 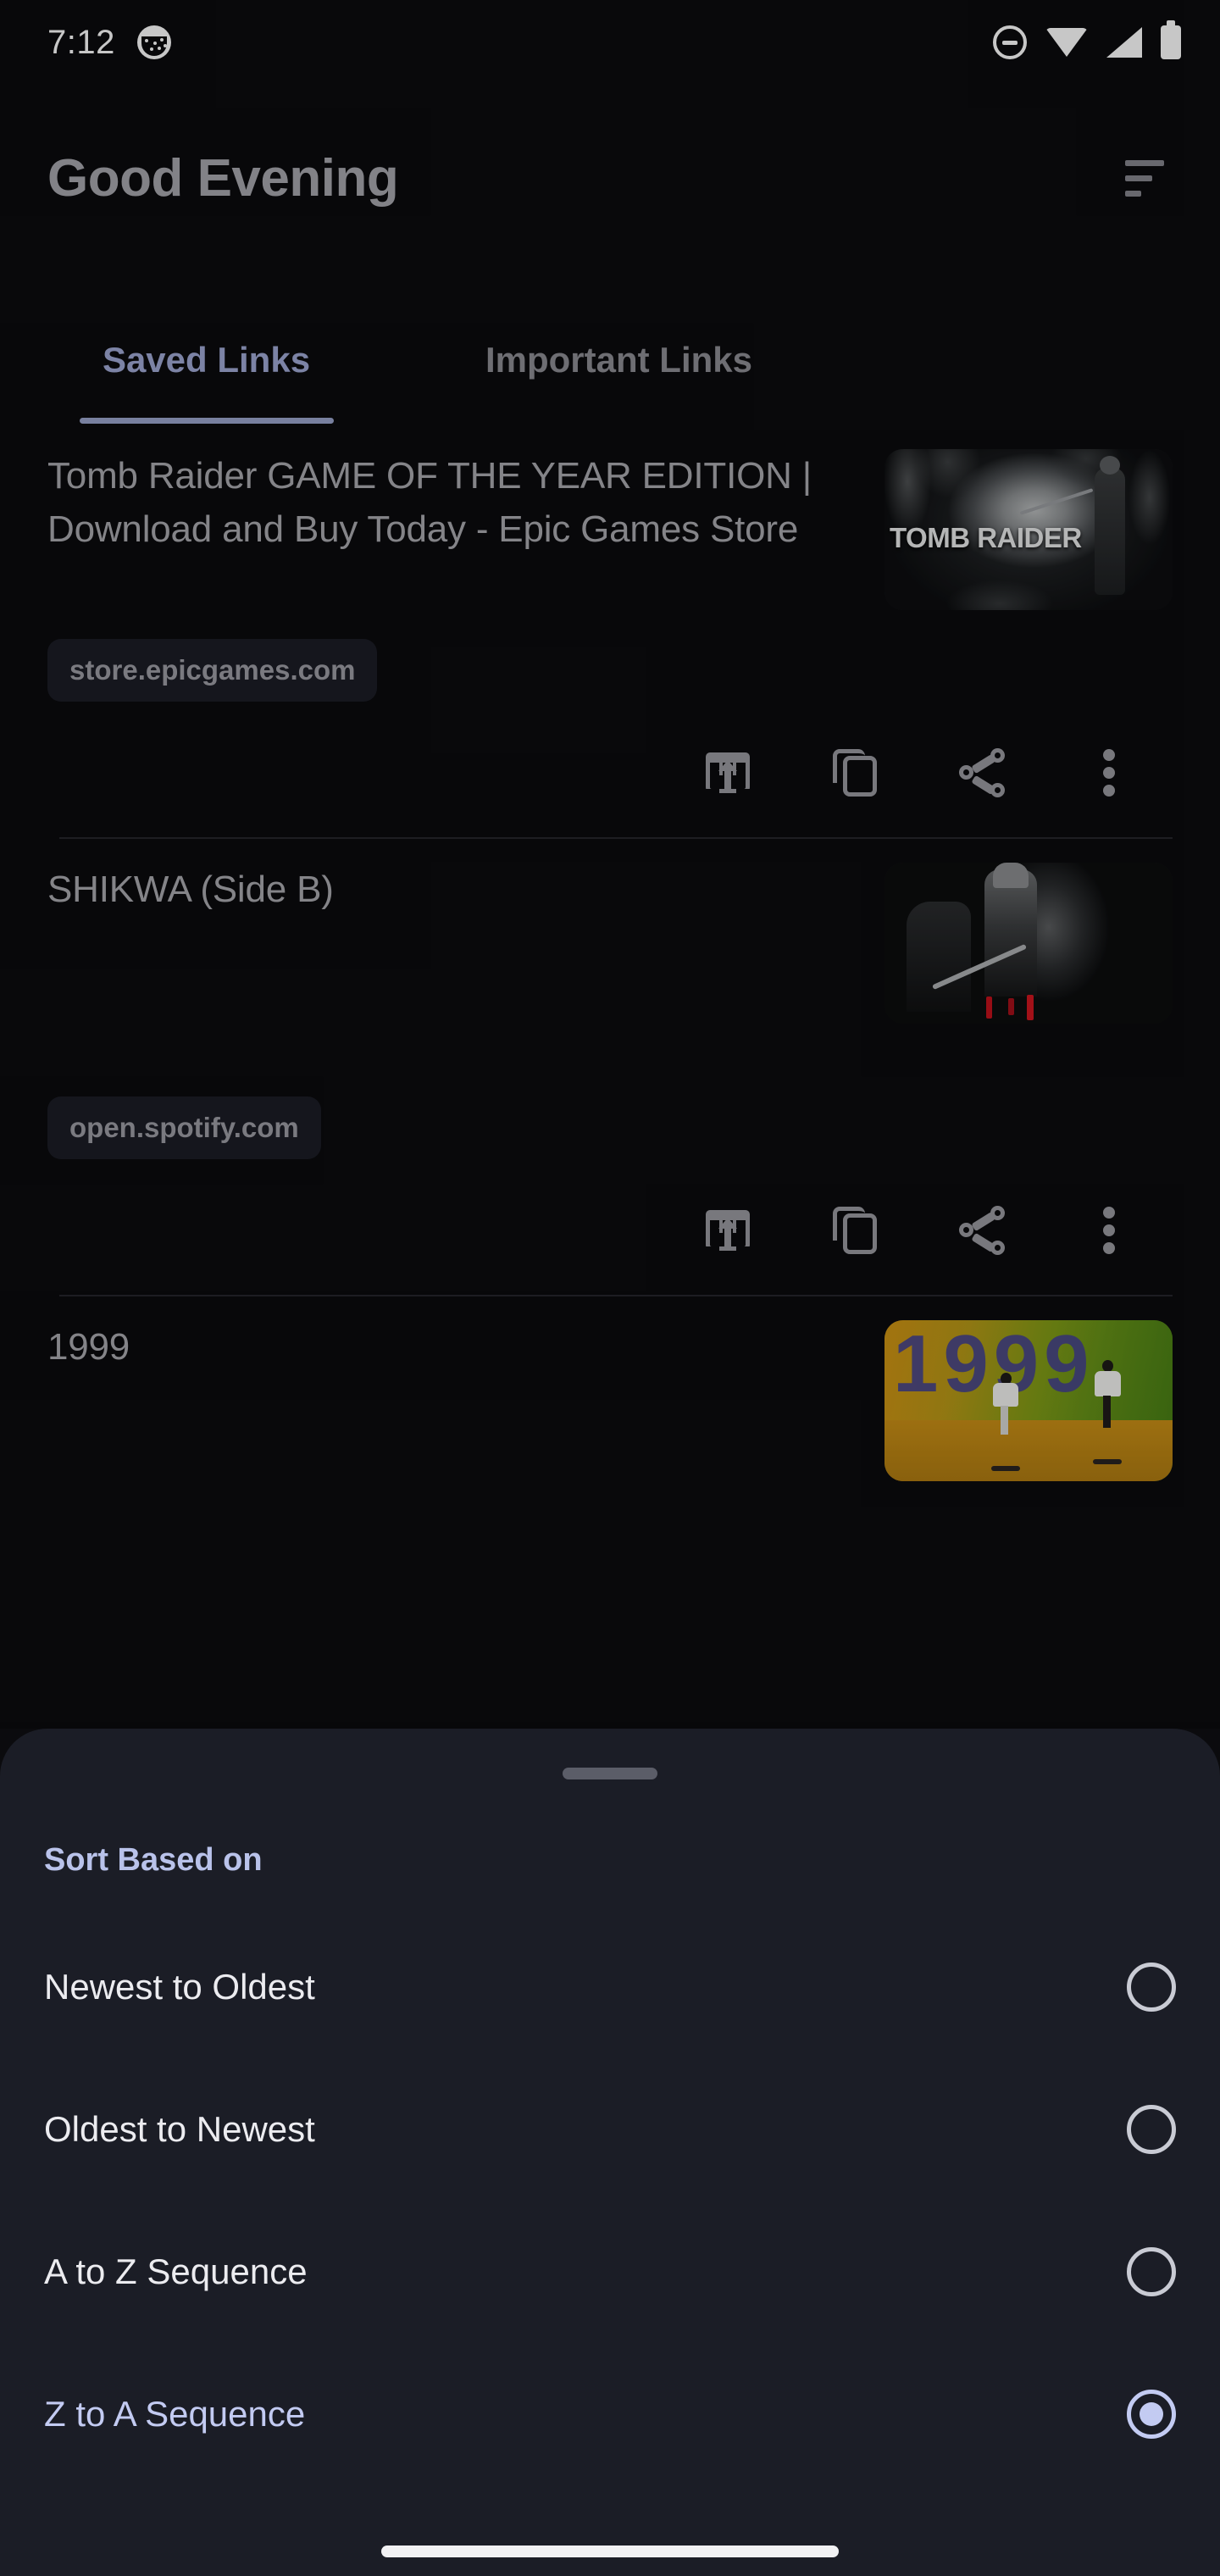 What do you see at coordinates (610, 2272) in the screenshot?
I see `sort-option-a-to-z: A to Z Sequence` at bounding box center [610, 2272].